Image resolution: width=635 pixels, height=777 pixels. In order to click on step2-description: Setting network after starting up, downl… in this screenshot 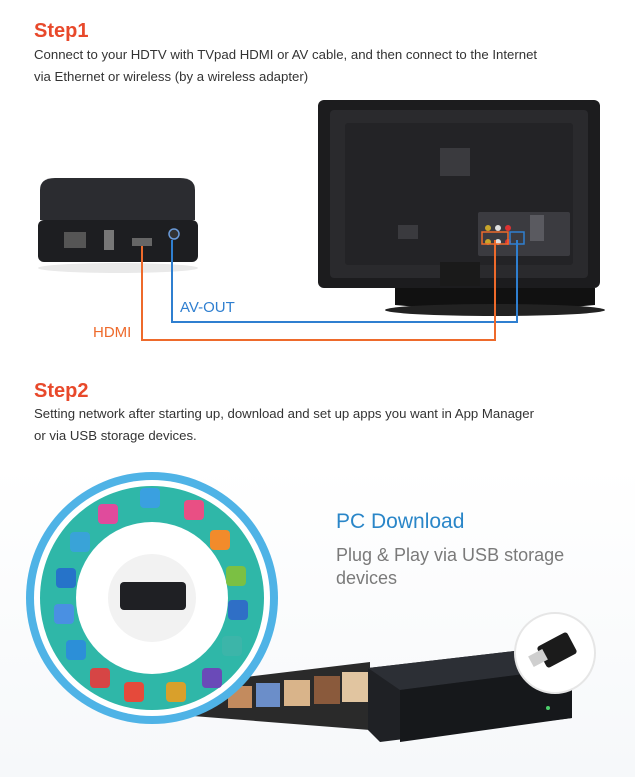, I will do `click(314, 425)`.